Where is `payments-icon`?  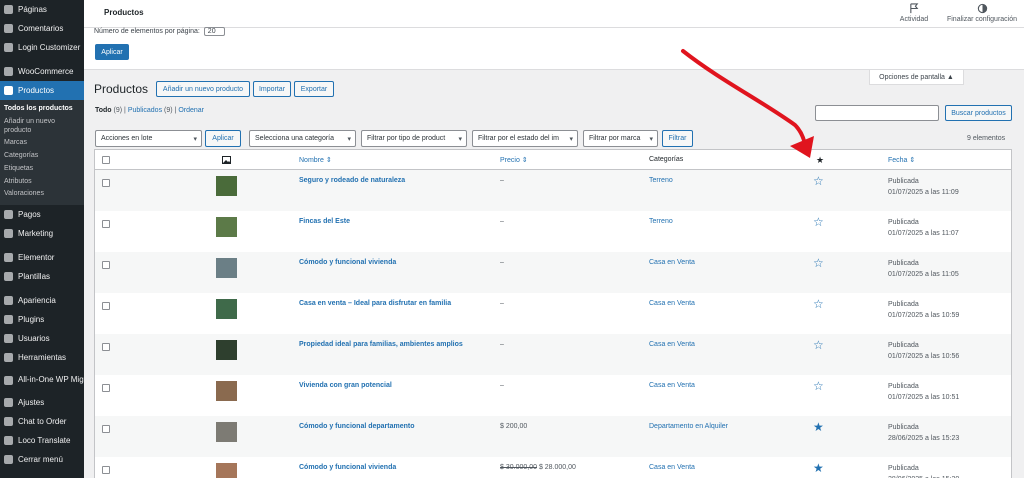
payments-icon is located at coordinates (8, 214).